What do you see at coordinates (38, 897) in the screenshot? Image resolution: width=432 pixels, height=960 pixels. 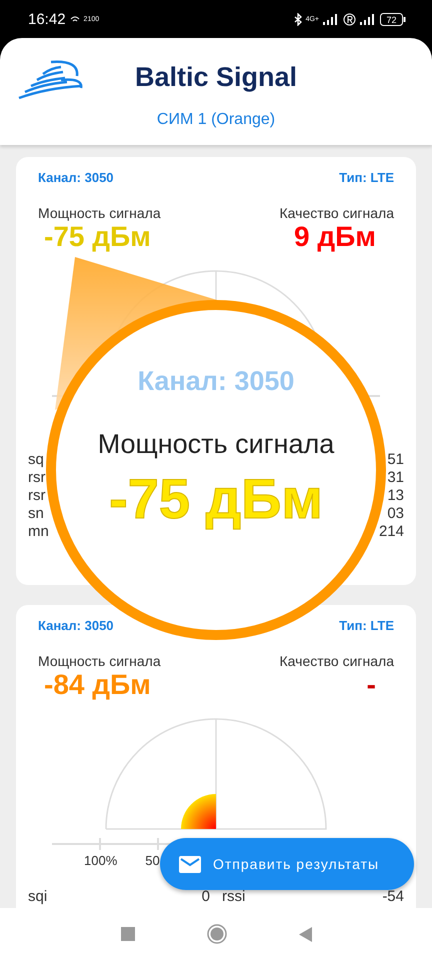 I see `stat-name: sqi` at bounding box center [38, 897].